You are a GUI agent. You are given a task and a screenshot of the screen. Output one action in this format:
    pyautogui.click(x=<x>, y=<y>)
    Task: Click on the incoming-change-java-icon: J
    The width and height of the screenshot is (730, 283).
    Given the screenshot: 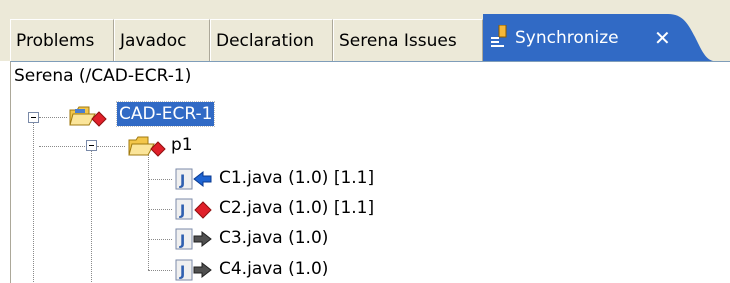 What is the action you would take?
    pyautogui.click(x=193, y=179)
    